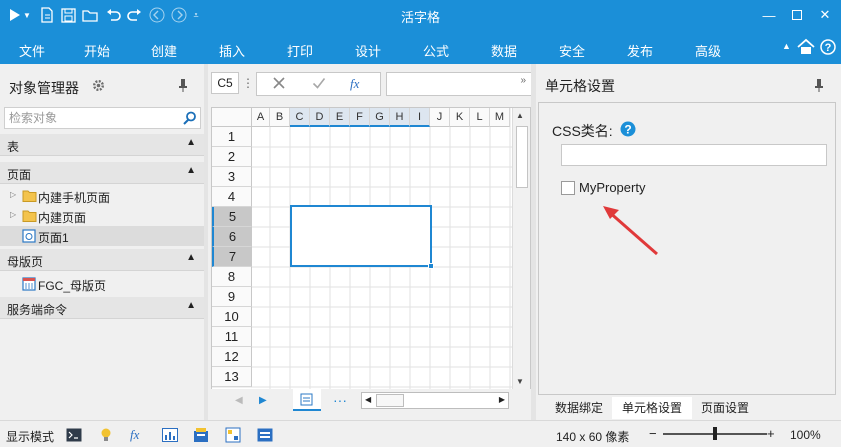 The width and height of the screenshot is (841, 447). I want to click on terminal-icon, so click(74, 435).